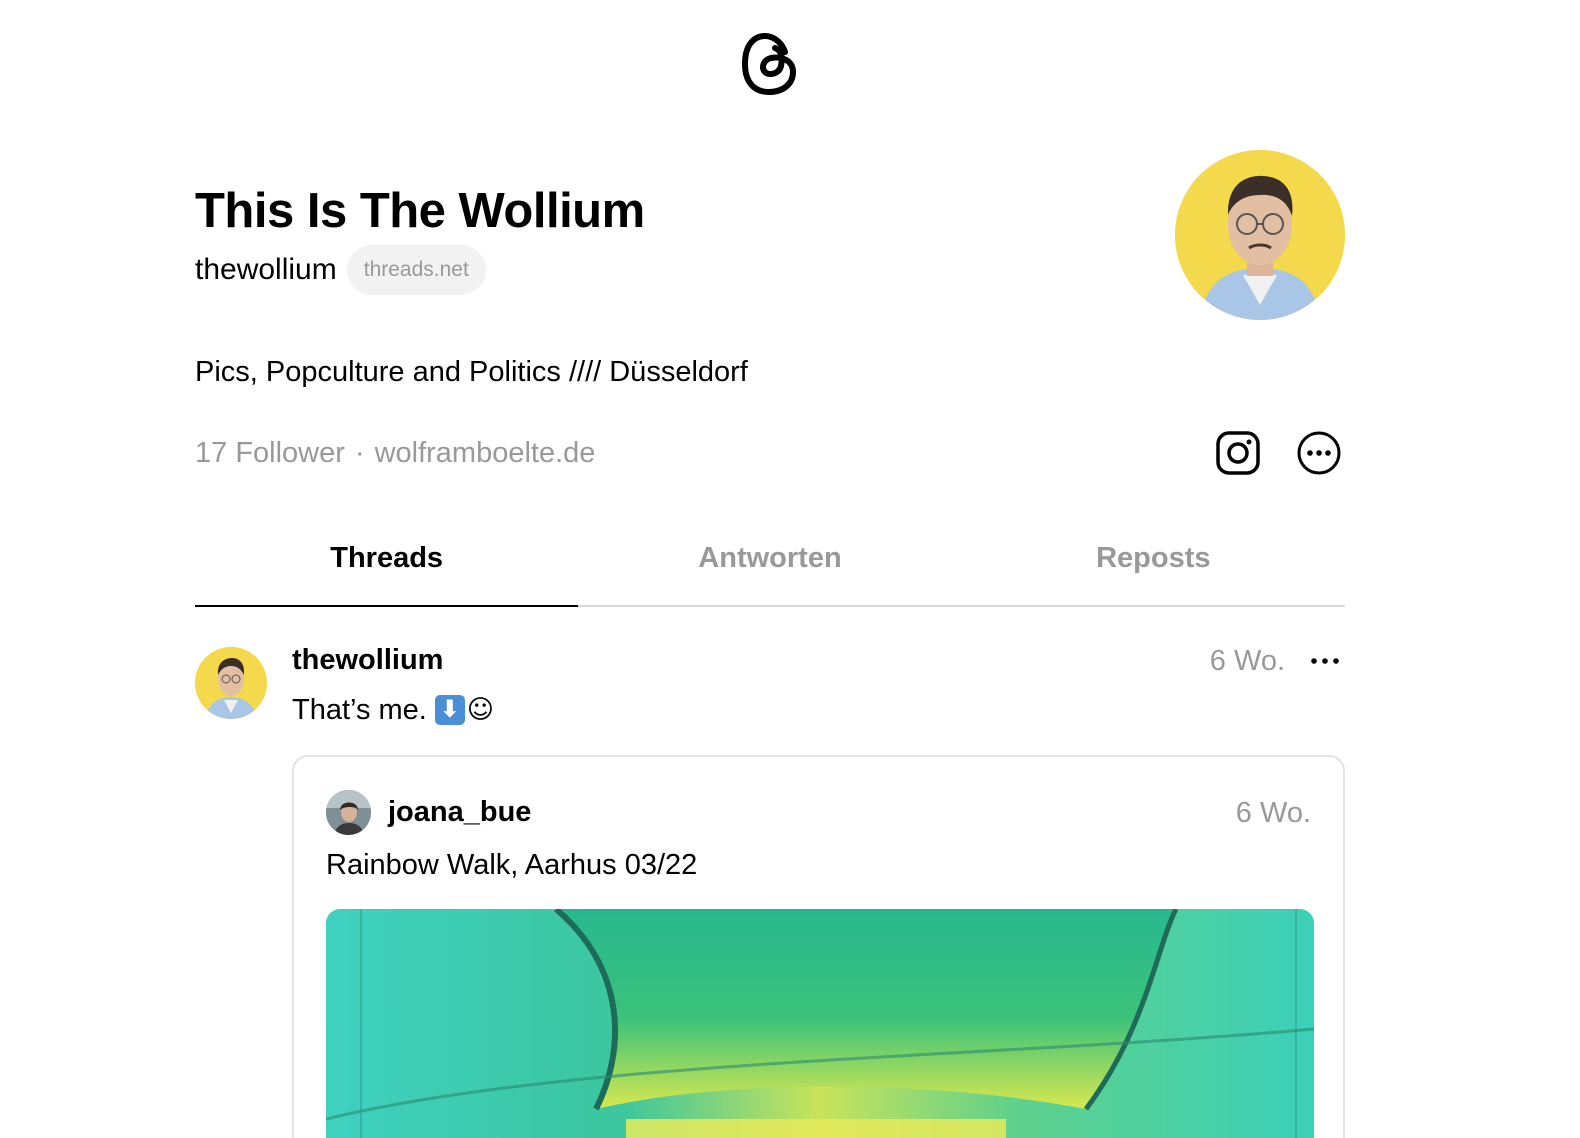 This screenshot has height=1138, width=1580. What do you see at coordinates (1260, 235) in the screenshot?
I see `profile-avatar` at bounding box center [1260, 235].